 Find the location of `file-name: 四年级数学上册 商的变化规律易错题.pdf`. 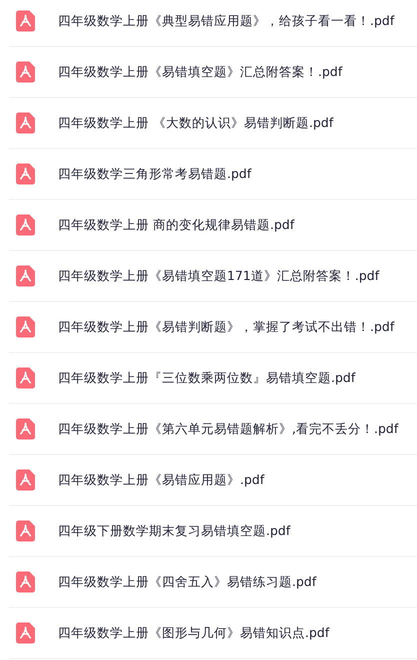

file-name: 四年级数学上册 商的变化规律易错题.pdf is located at coordinates (176, 225).